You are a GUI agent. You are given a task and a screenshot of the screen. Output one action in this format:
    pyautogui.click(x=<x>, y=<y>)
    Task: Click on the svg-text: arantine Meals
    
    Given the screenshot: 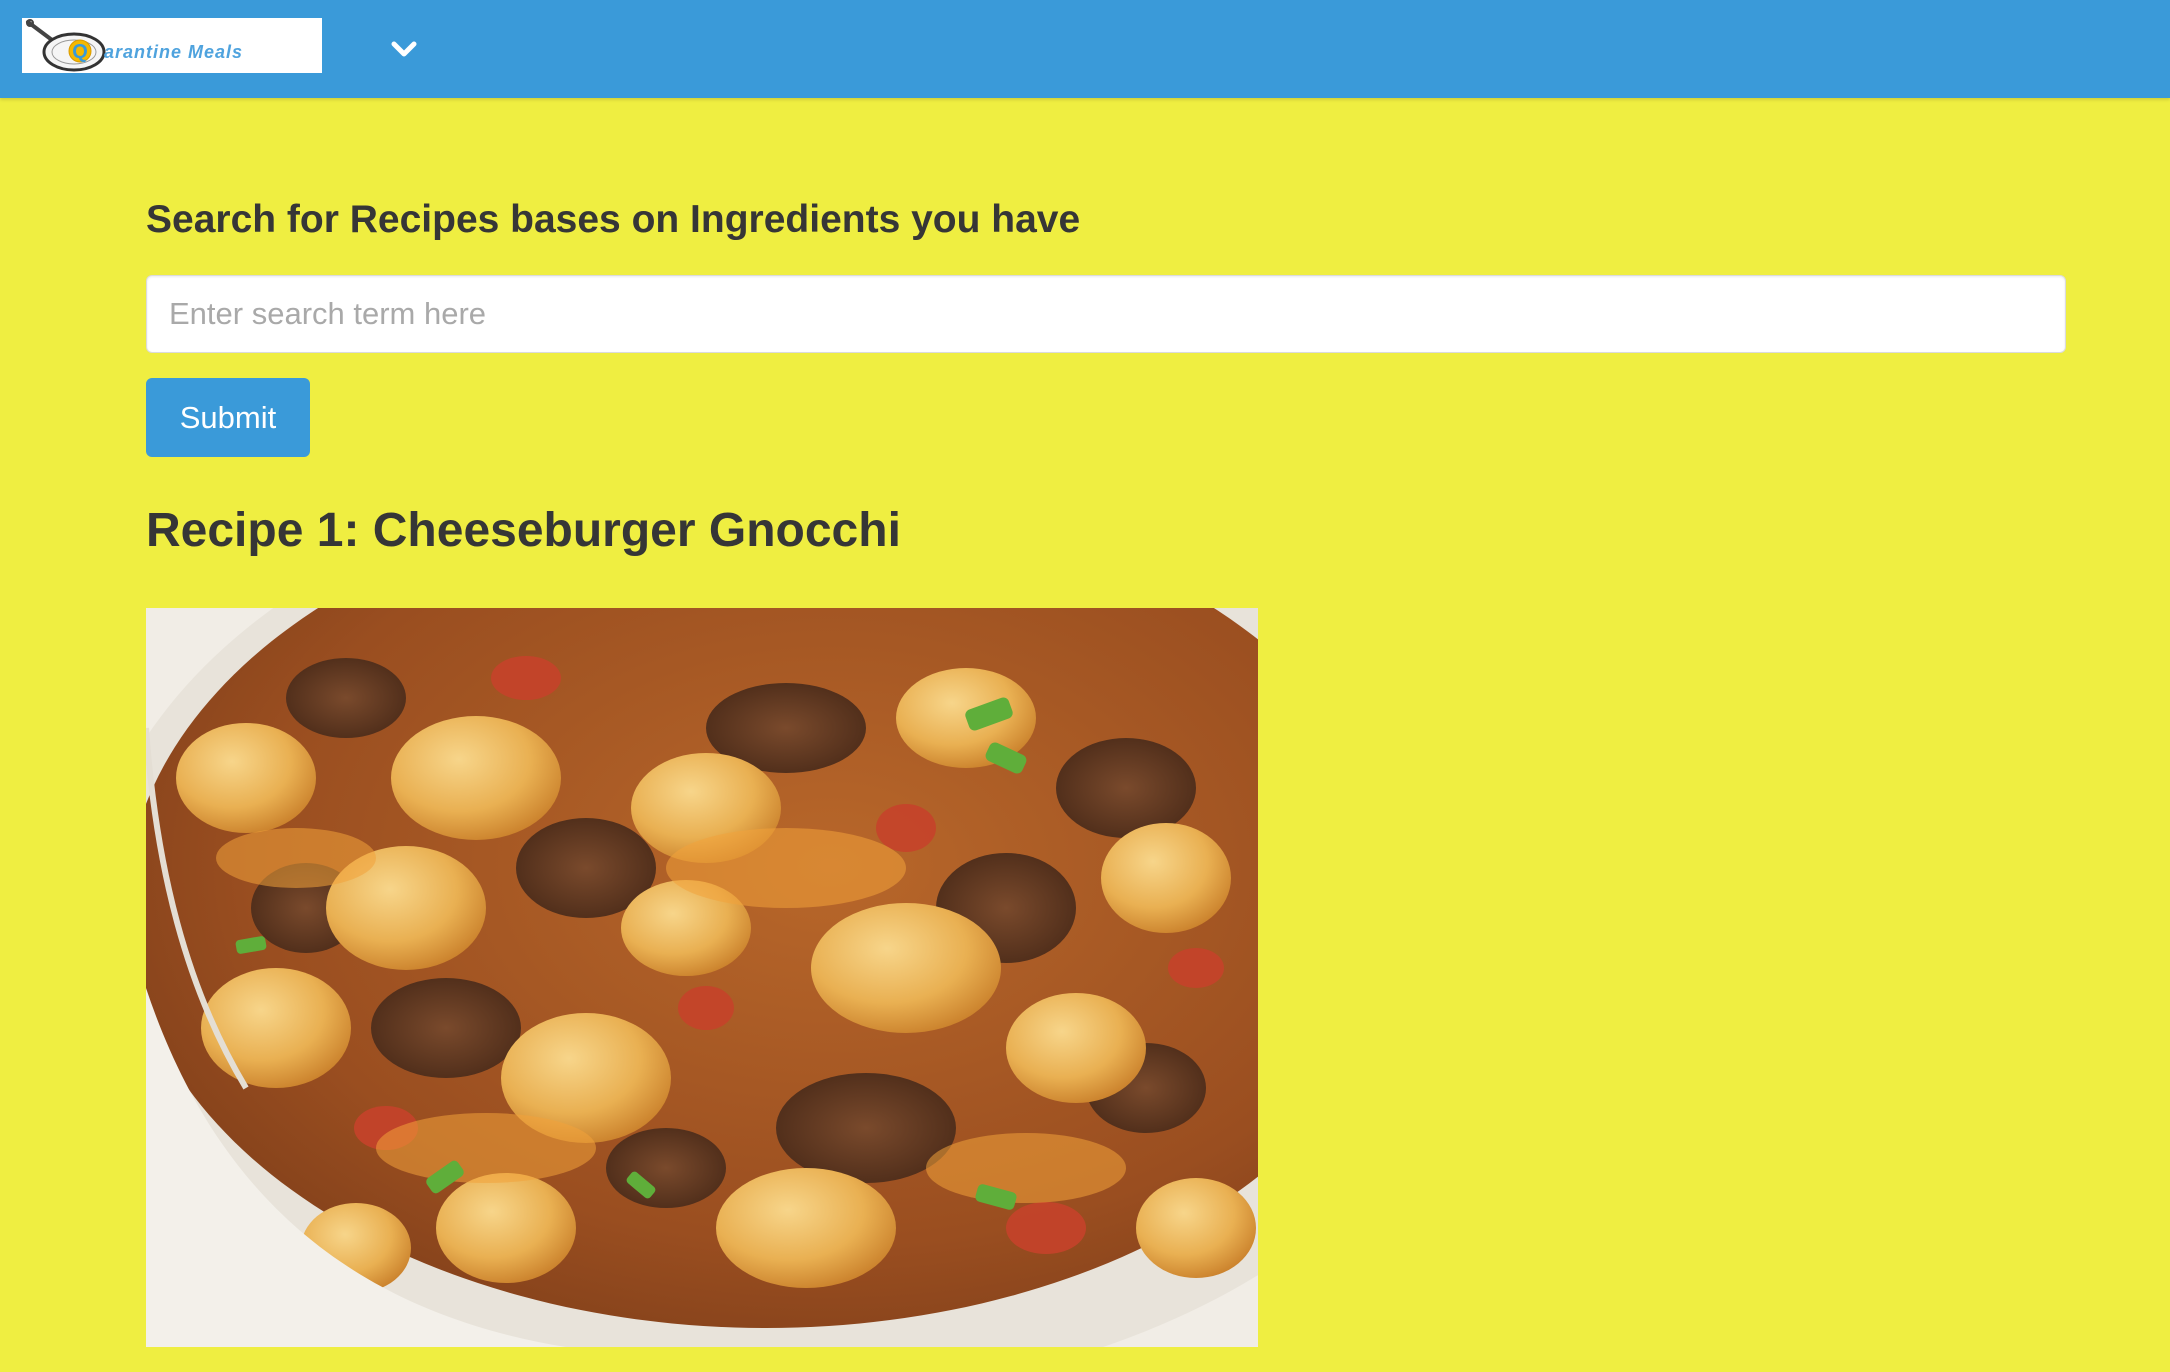 What is the action you would take?
    pyautogui.click(x=173, y=52)
    